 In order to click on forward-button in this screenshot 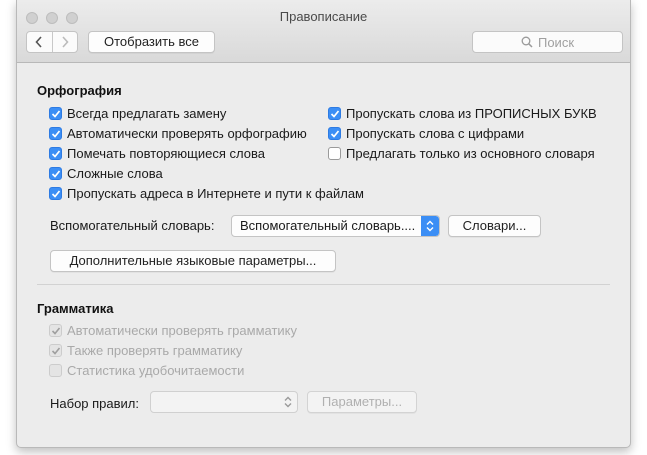, I will do `click(65, 42)`.